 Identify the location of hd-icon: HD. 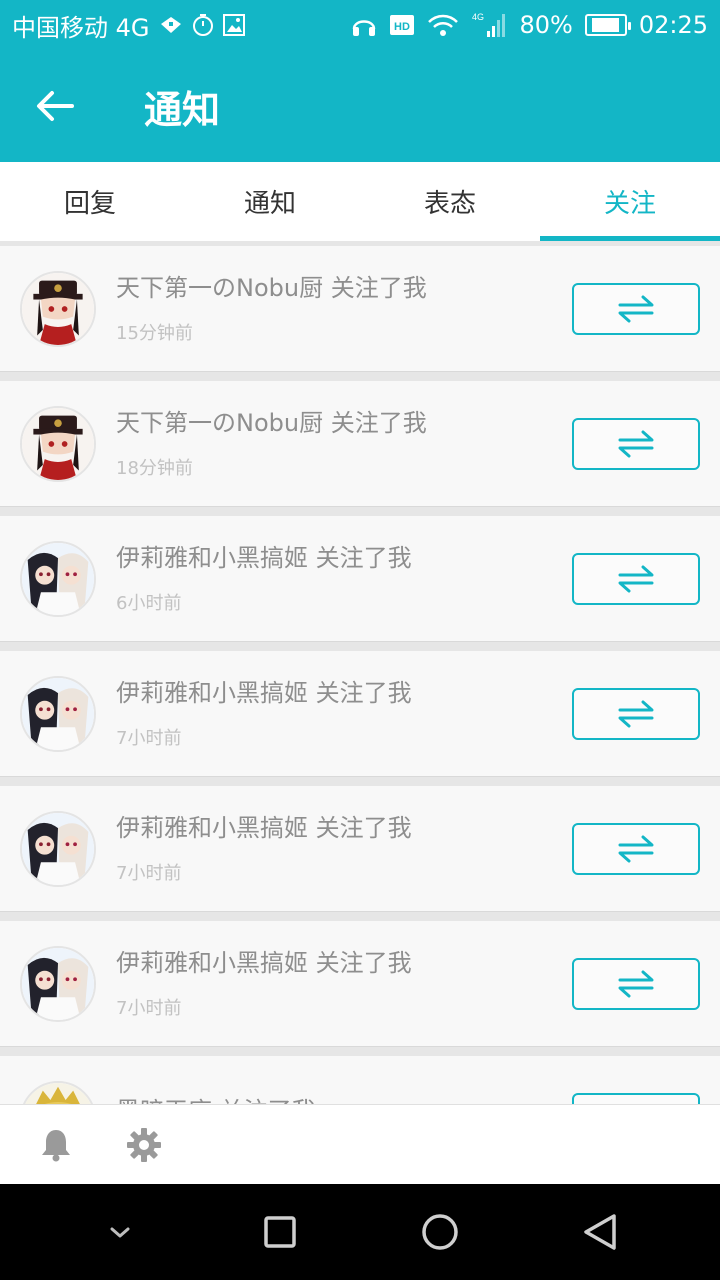
(402, 25).